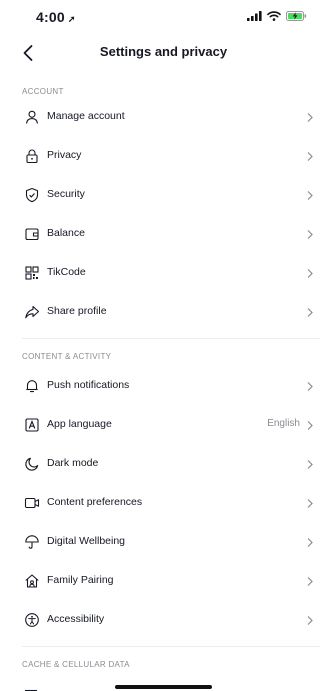 The height and width of the screenshot is (691, 327). I want to click on settings-row-digital-wellbeing: Digital Wellbeing, so click(163, 542).